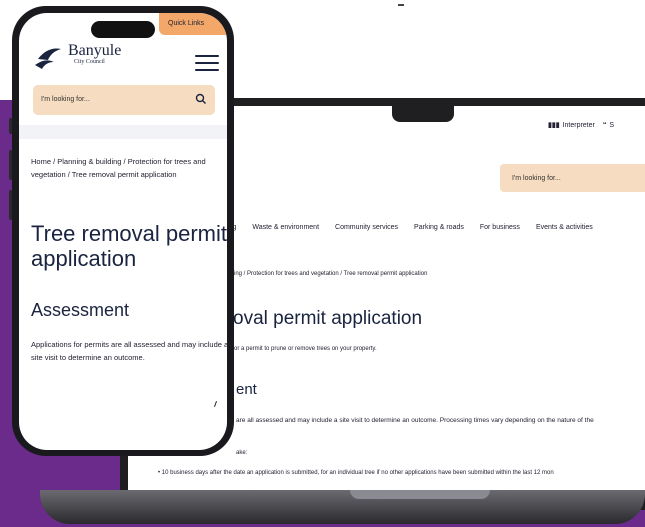 The height and width of the screenshot is (527, 645). Describe the element at coordinates (608, 125) in the screenshot. I see `quote-link: “ S` at that location.